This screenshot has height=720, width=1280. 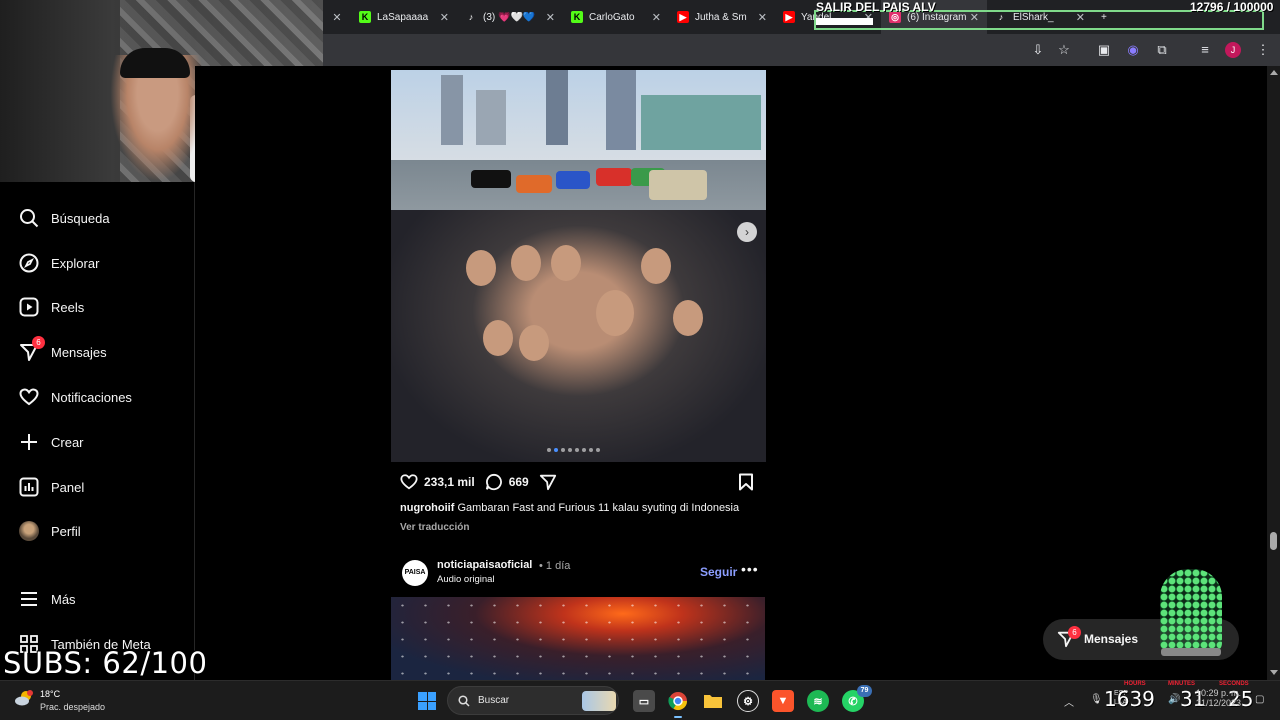 What do you see at coordinates (1219, 693) in the screenshot?
I see `system-time: 10:29 p. m.` at bounding box center [1219, 693].